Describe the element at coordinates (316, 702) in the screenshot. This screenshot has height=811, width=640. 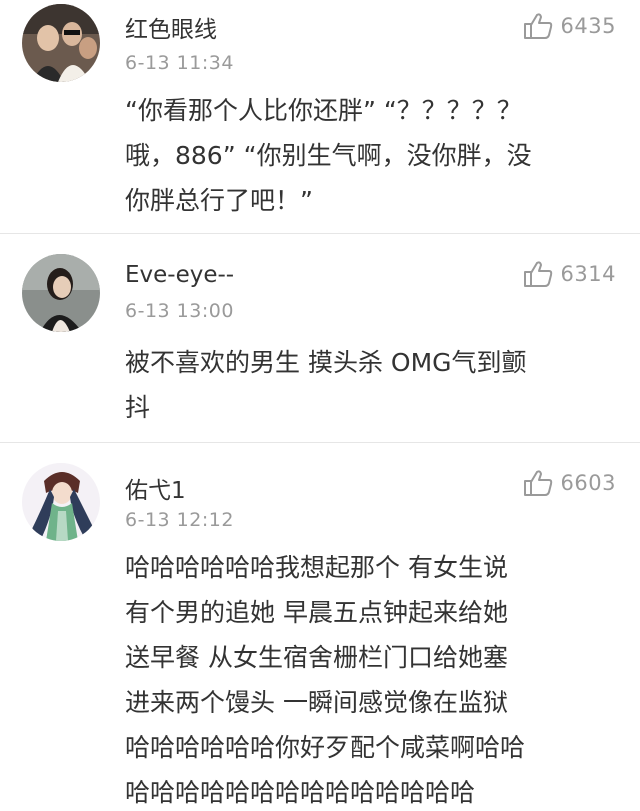
I see `comment-text-line: 进来两个馒头 一瞬间感觉像在监狱` at that location.